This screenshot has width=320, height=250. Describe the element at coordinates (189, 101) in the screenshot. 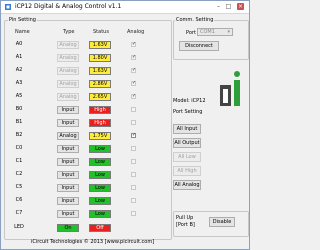

I see `model-label: Model: iCP12` at that location.